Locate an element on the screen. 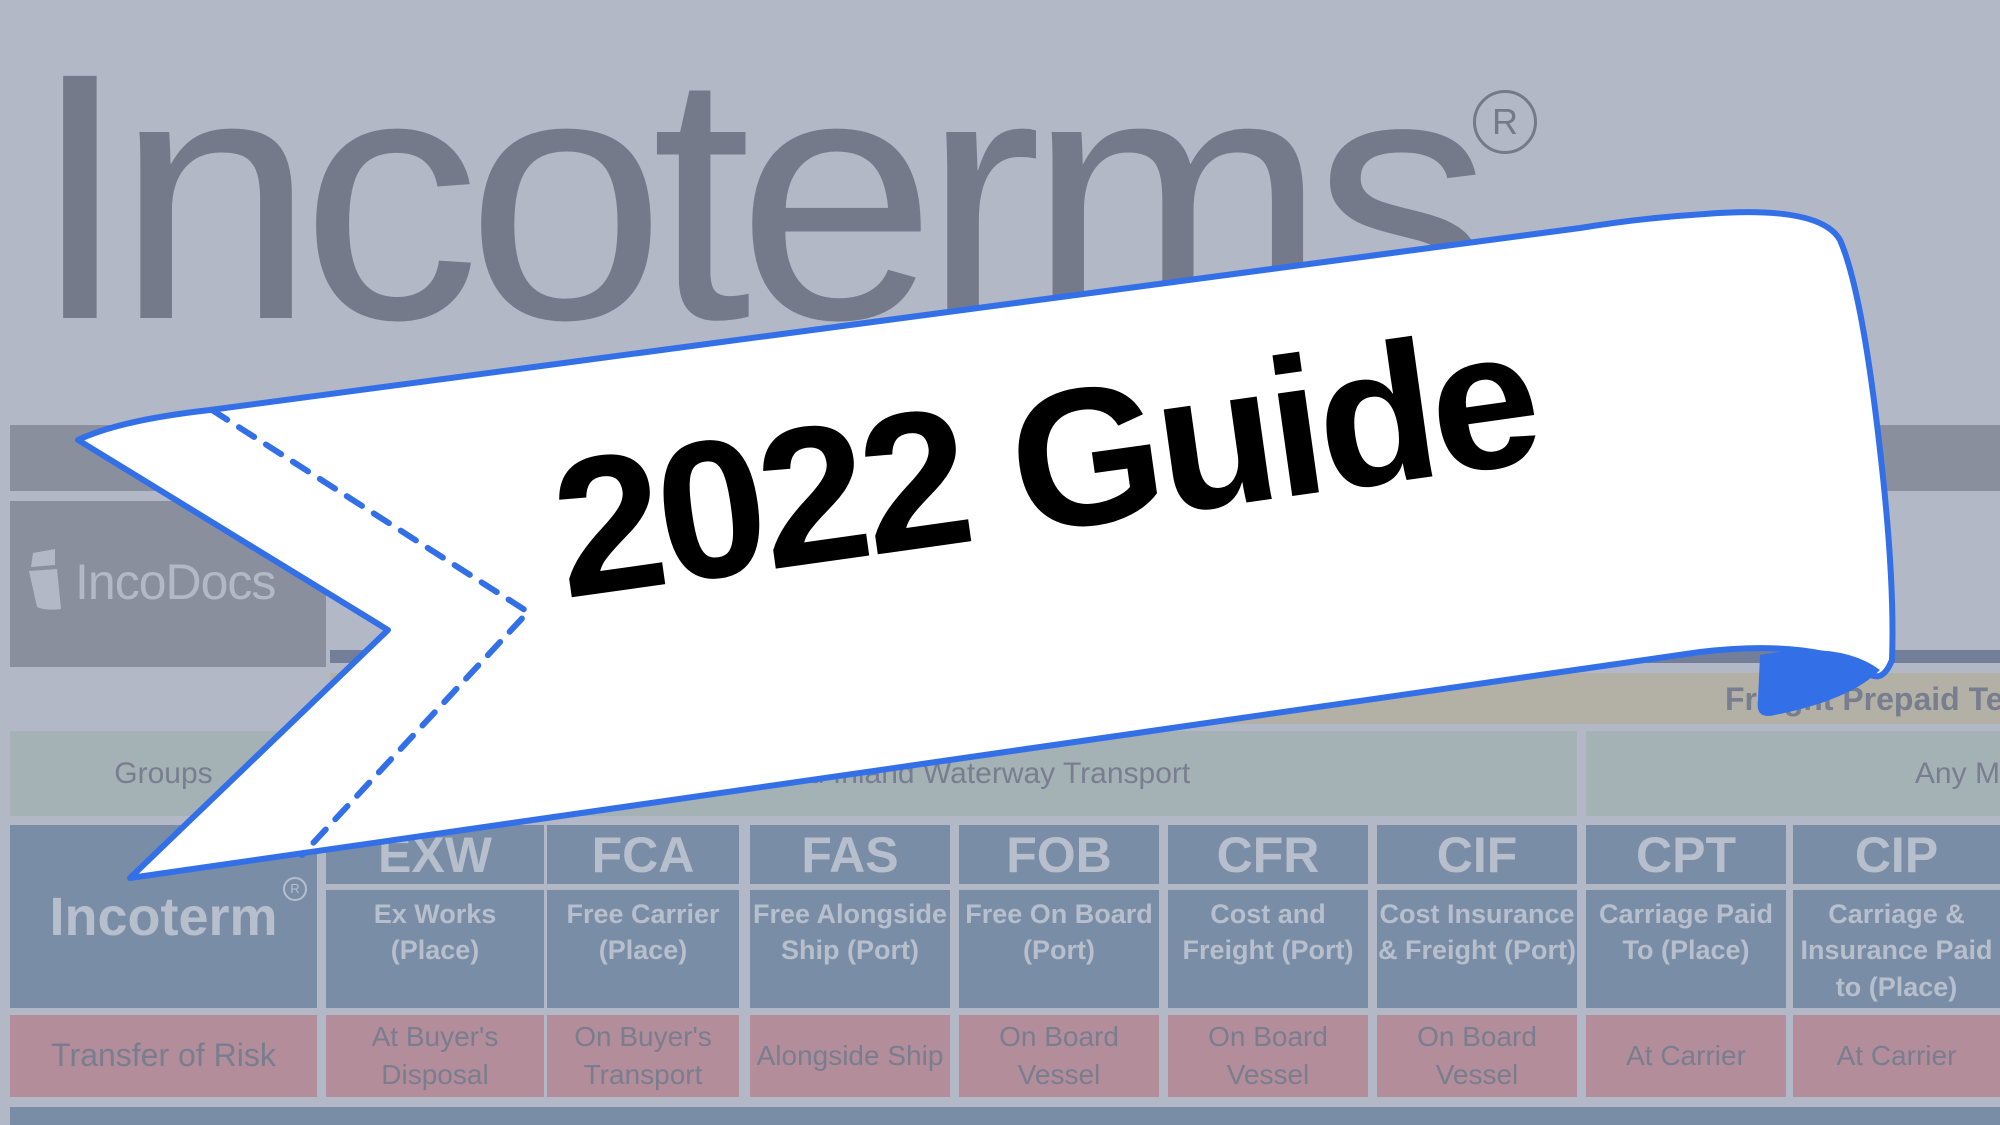 The height and width of the screenshot is (1125, 2000). ribbon-curl is located at coordinates (1818, 683).